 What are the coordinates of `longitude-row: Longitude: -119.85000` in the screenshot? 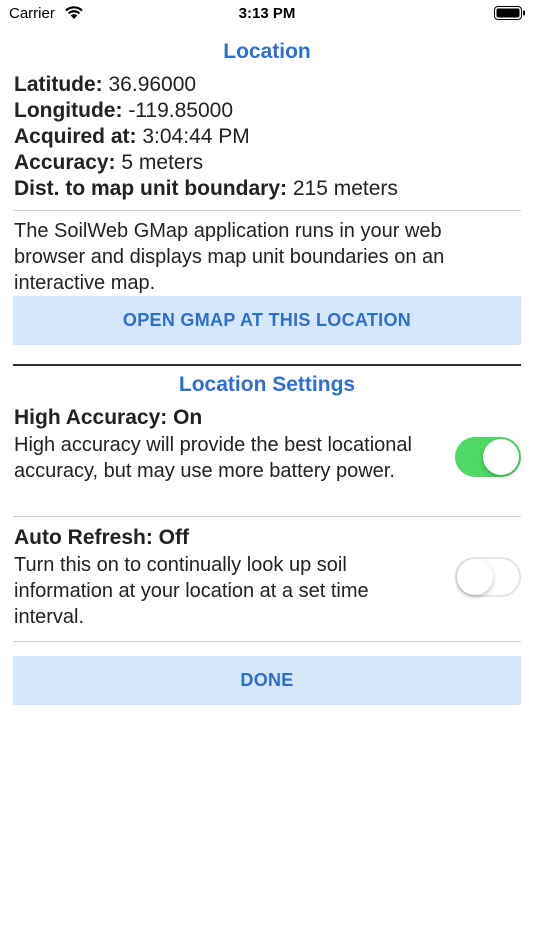 It's located at (123, 111).